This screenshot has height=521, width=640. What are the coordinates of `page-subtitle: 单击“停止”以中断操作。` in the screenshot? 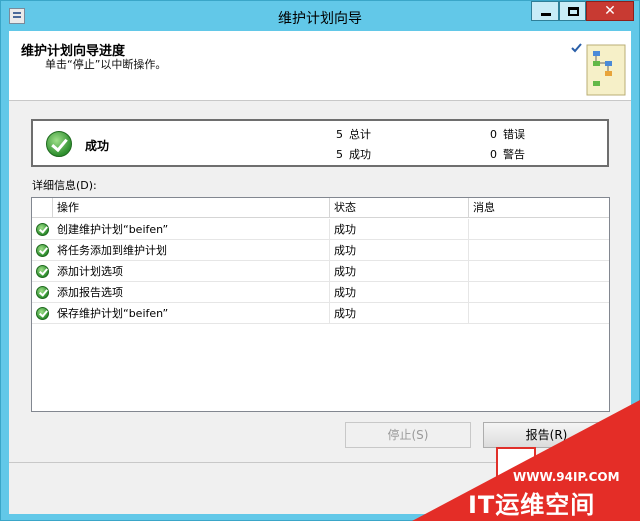 It's located at (106, 64).